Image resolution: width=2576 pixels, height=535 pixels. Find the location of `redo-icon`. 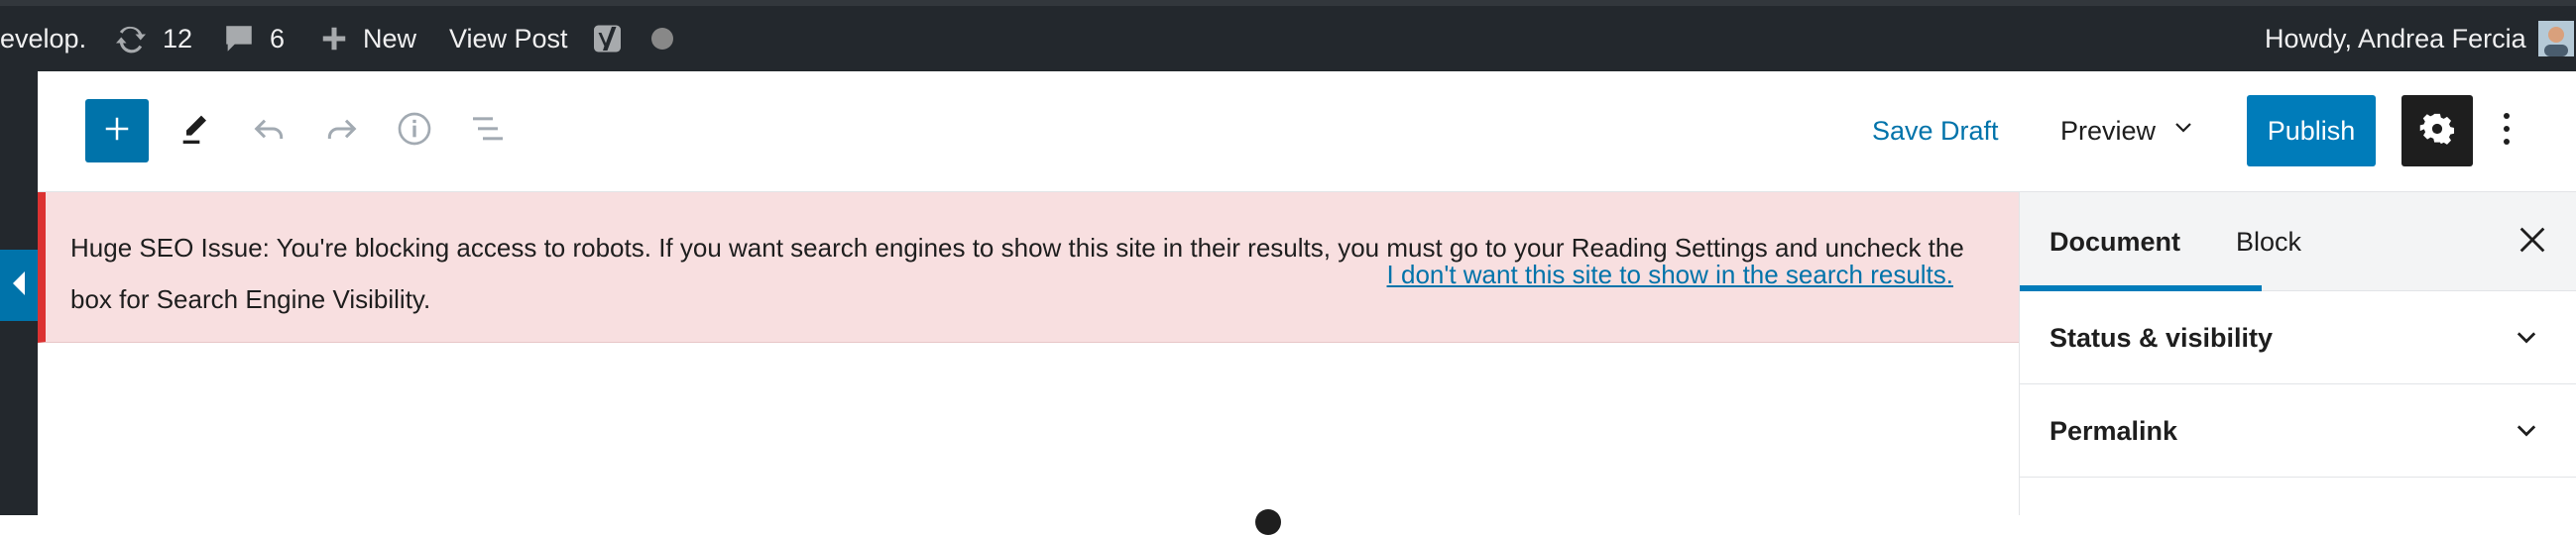

redo-icon is located at coordinates (341, 131).